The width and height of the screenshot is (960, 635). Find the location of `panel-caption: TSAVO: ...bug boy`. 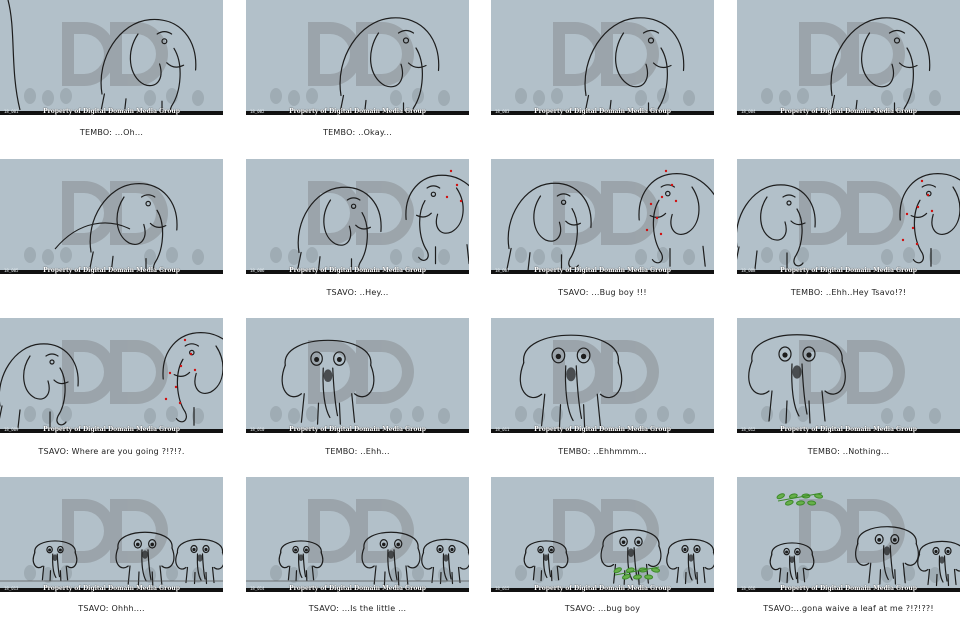

panel-caption: TSAVO: ...bug boy is located at coordinates (602, 608).